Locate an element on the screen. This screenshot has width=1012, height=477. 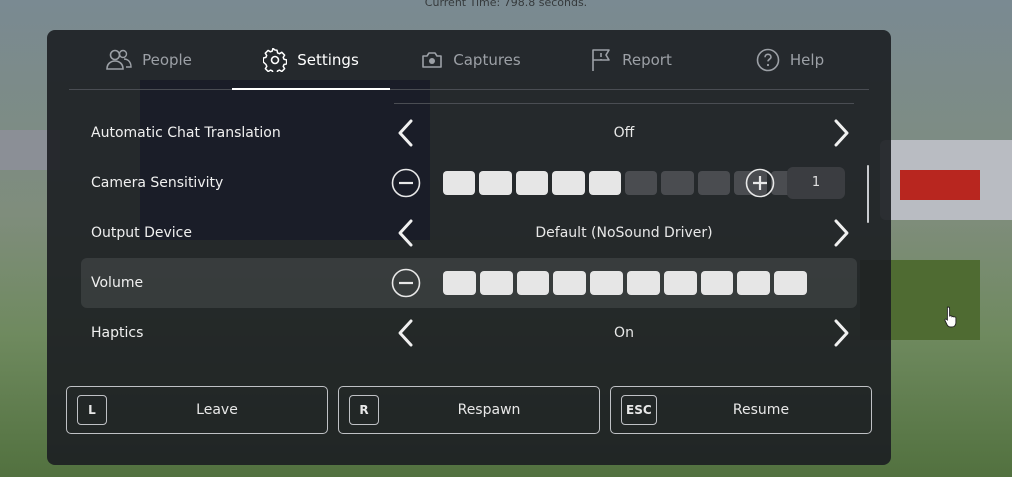
setting-row-output-device: Output Device Default (NoSound Driver) is located at coordinates (469, 233).